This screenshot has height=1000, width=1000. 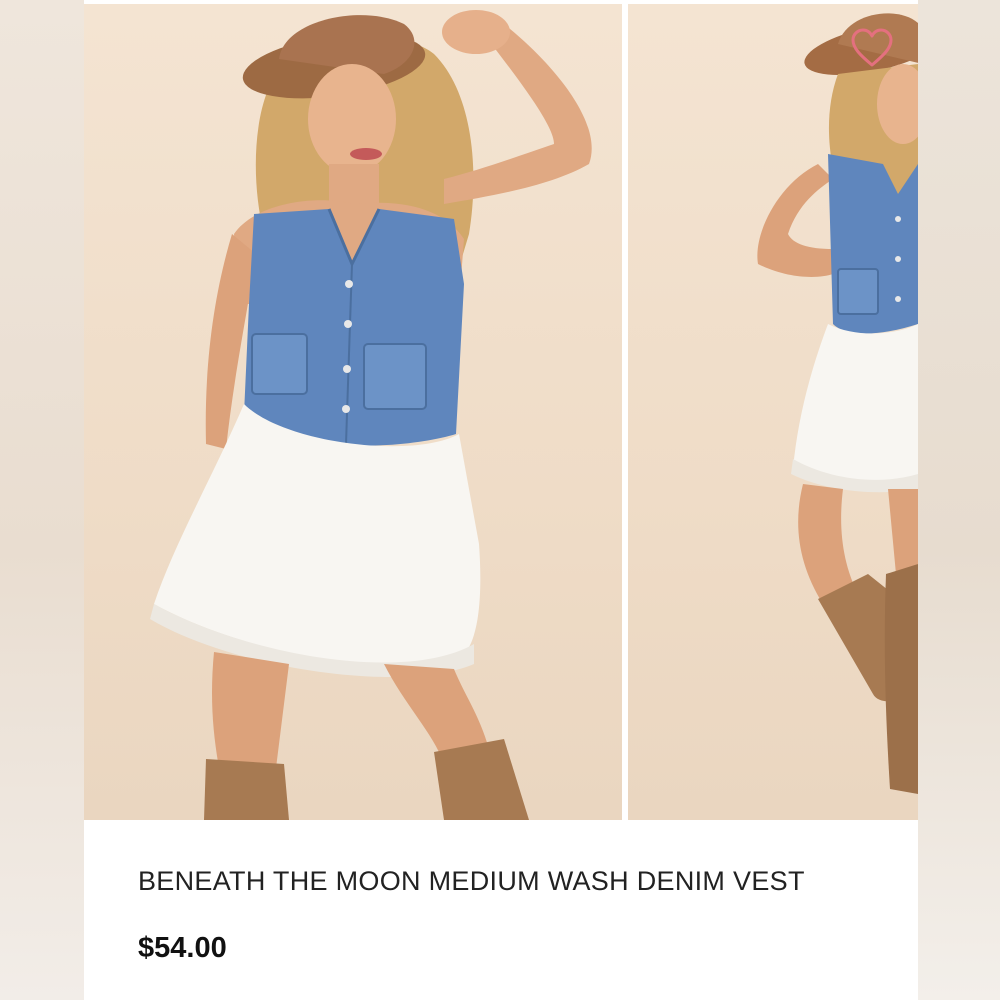 I want to click on model-side-illustration, so click(x=837, y=403).